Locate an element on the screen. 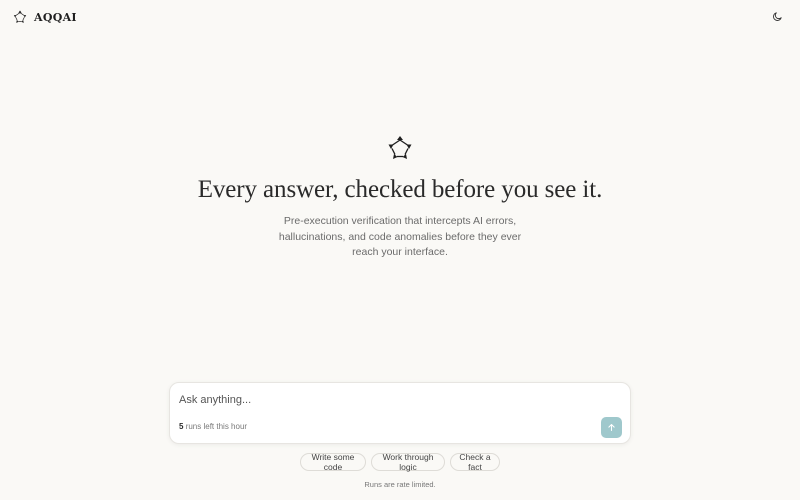 The height and width of the screenshot is (500, 800). theme-toggle-button is located at coordinates (777, 18).